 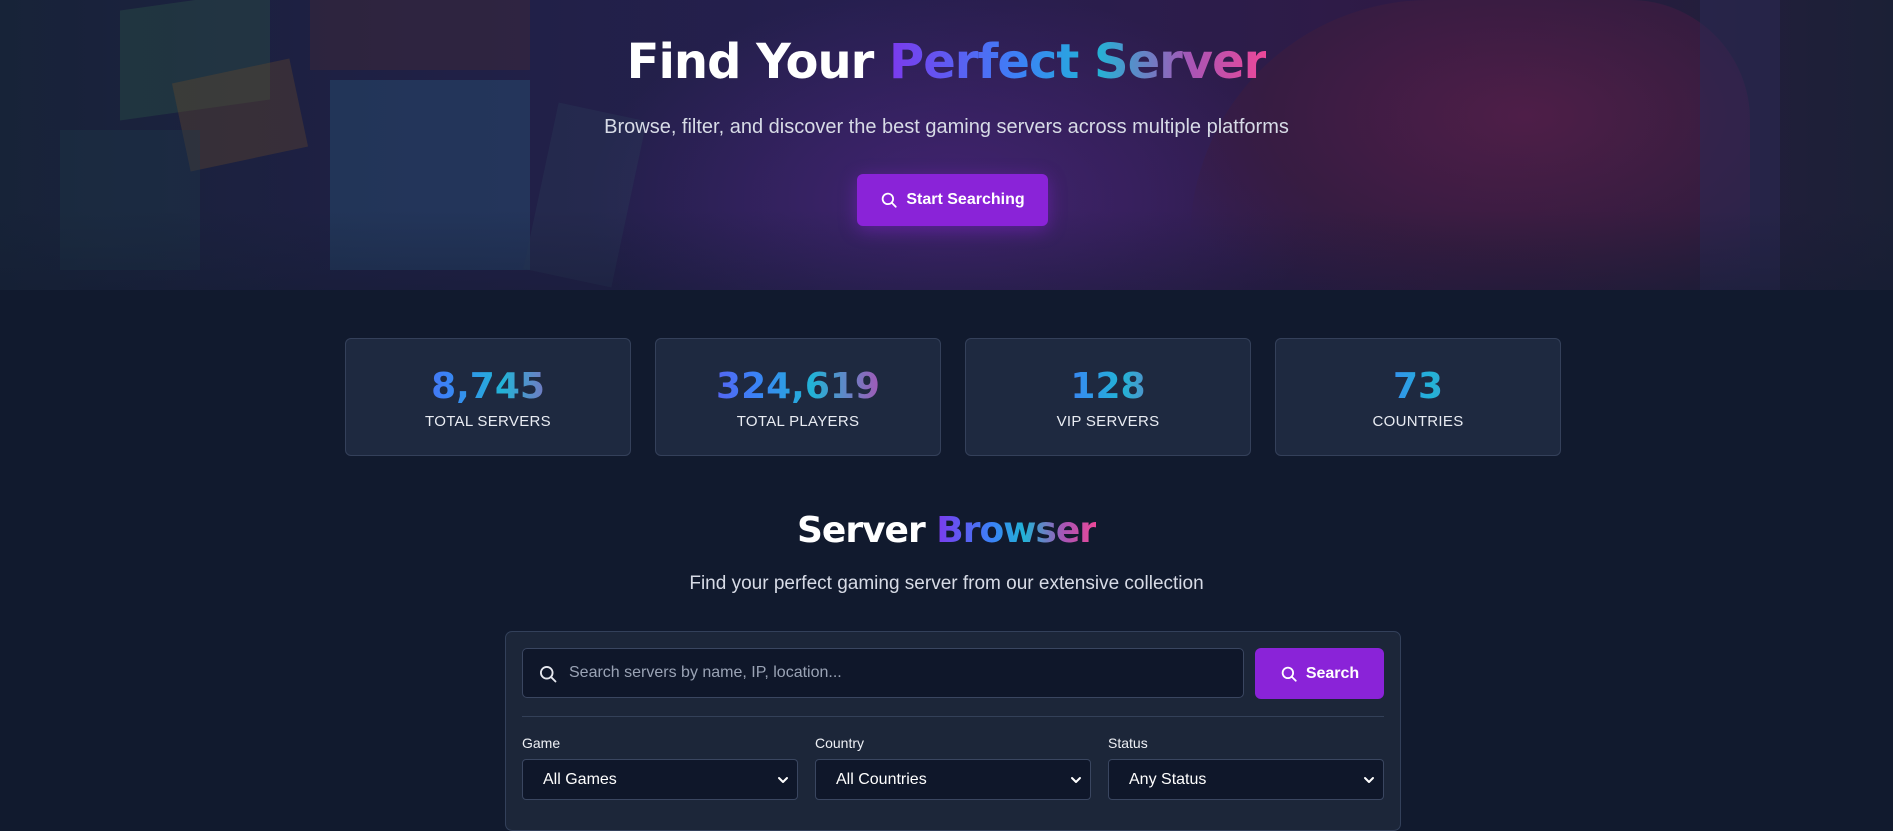 What do you see at coordinates (1016, 530) in the screenshot?
I see `section-title-accent: Browser` at bounding box center [1016, 530].